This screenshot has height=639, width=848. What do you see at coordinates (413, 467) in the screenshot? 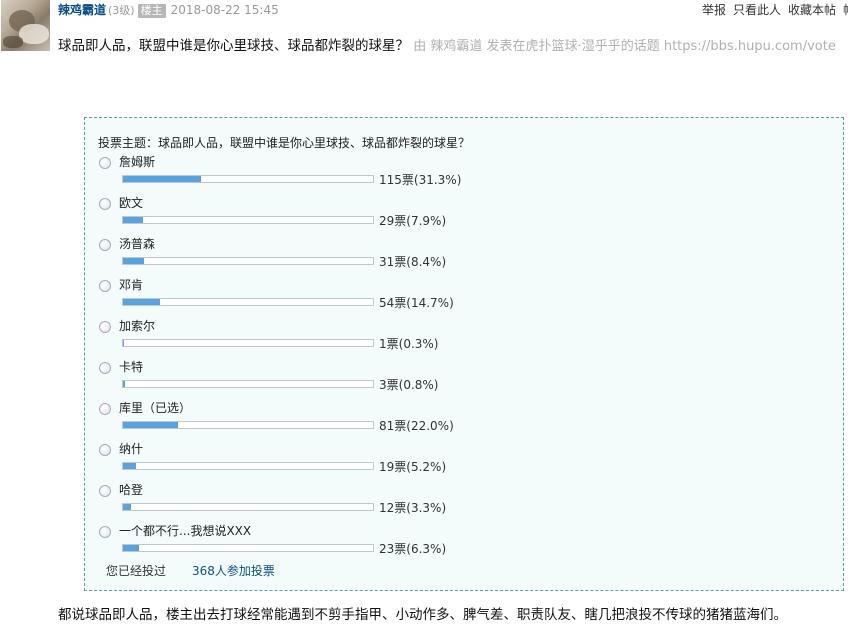
I see `vote-option-count: 19票(5.2%)` at bounding box center [413, 467].